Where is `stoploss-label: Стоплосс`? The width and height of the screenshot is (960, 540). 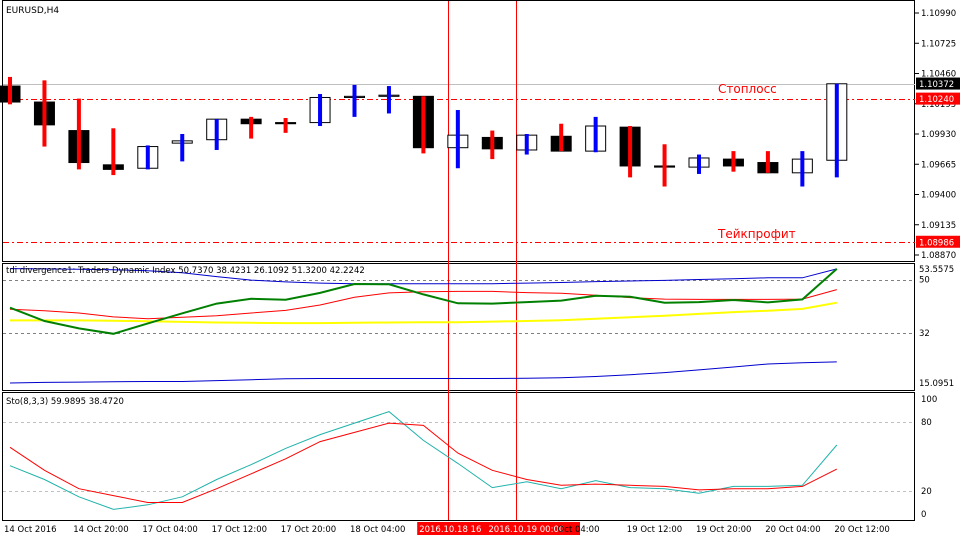 stoploss-label: Стоплосс is located at coordinates (747, 89).